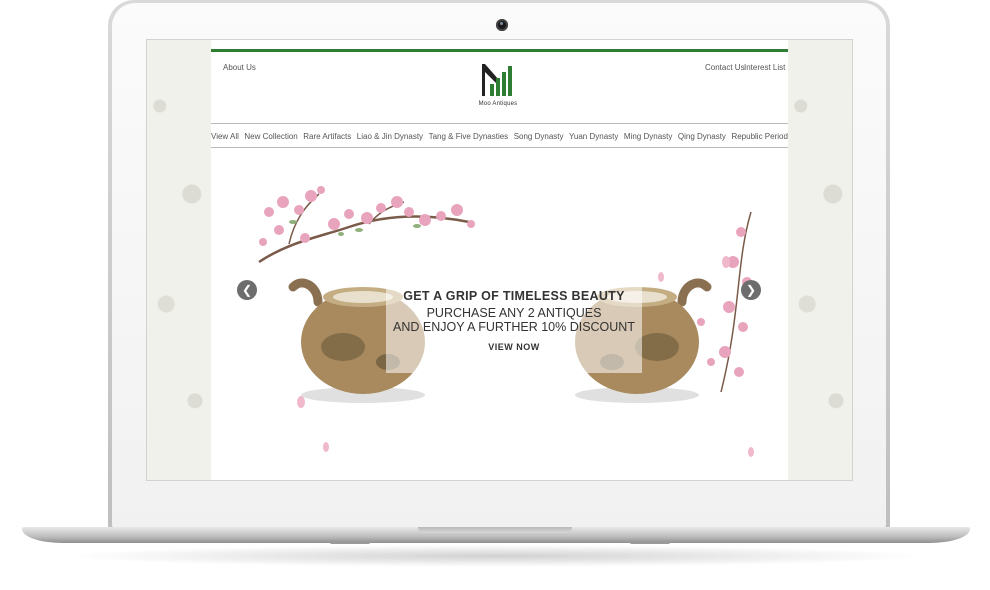  What do you see at coordinates (495, 530) in the screenshot?
I see `laptop-notch` at bounding box center [495, 530].